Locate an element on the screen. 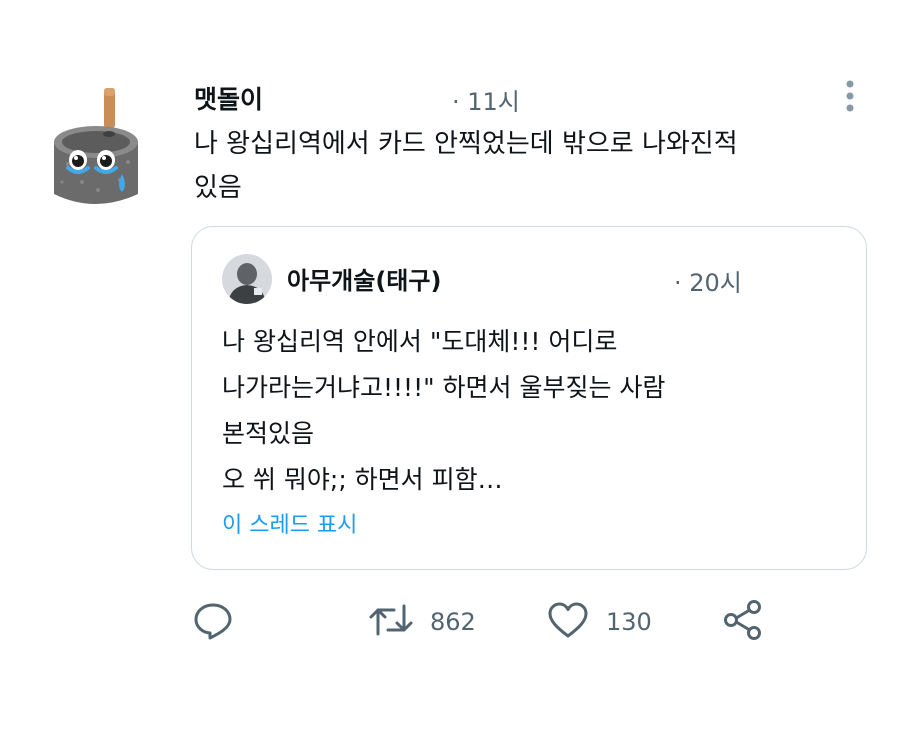 This screenshot has height=744, width=900. share-button is located at coordinates (743, 622).